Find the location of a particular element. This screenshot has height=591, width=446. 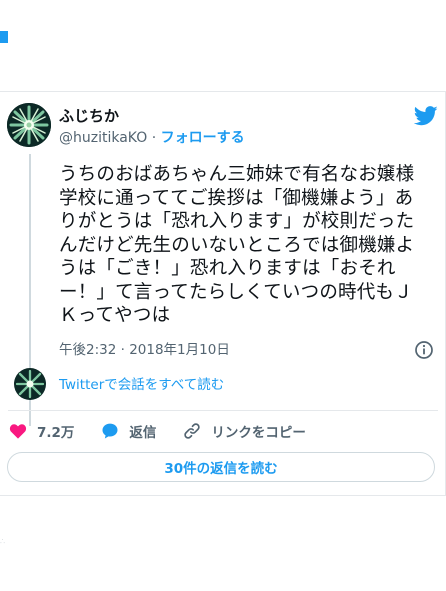

handle-row: @huzitikaKO · フォローする is located at coordinates (152, 138).